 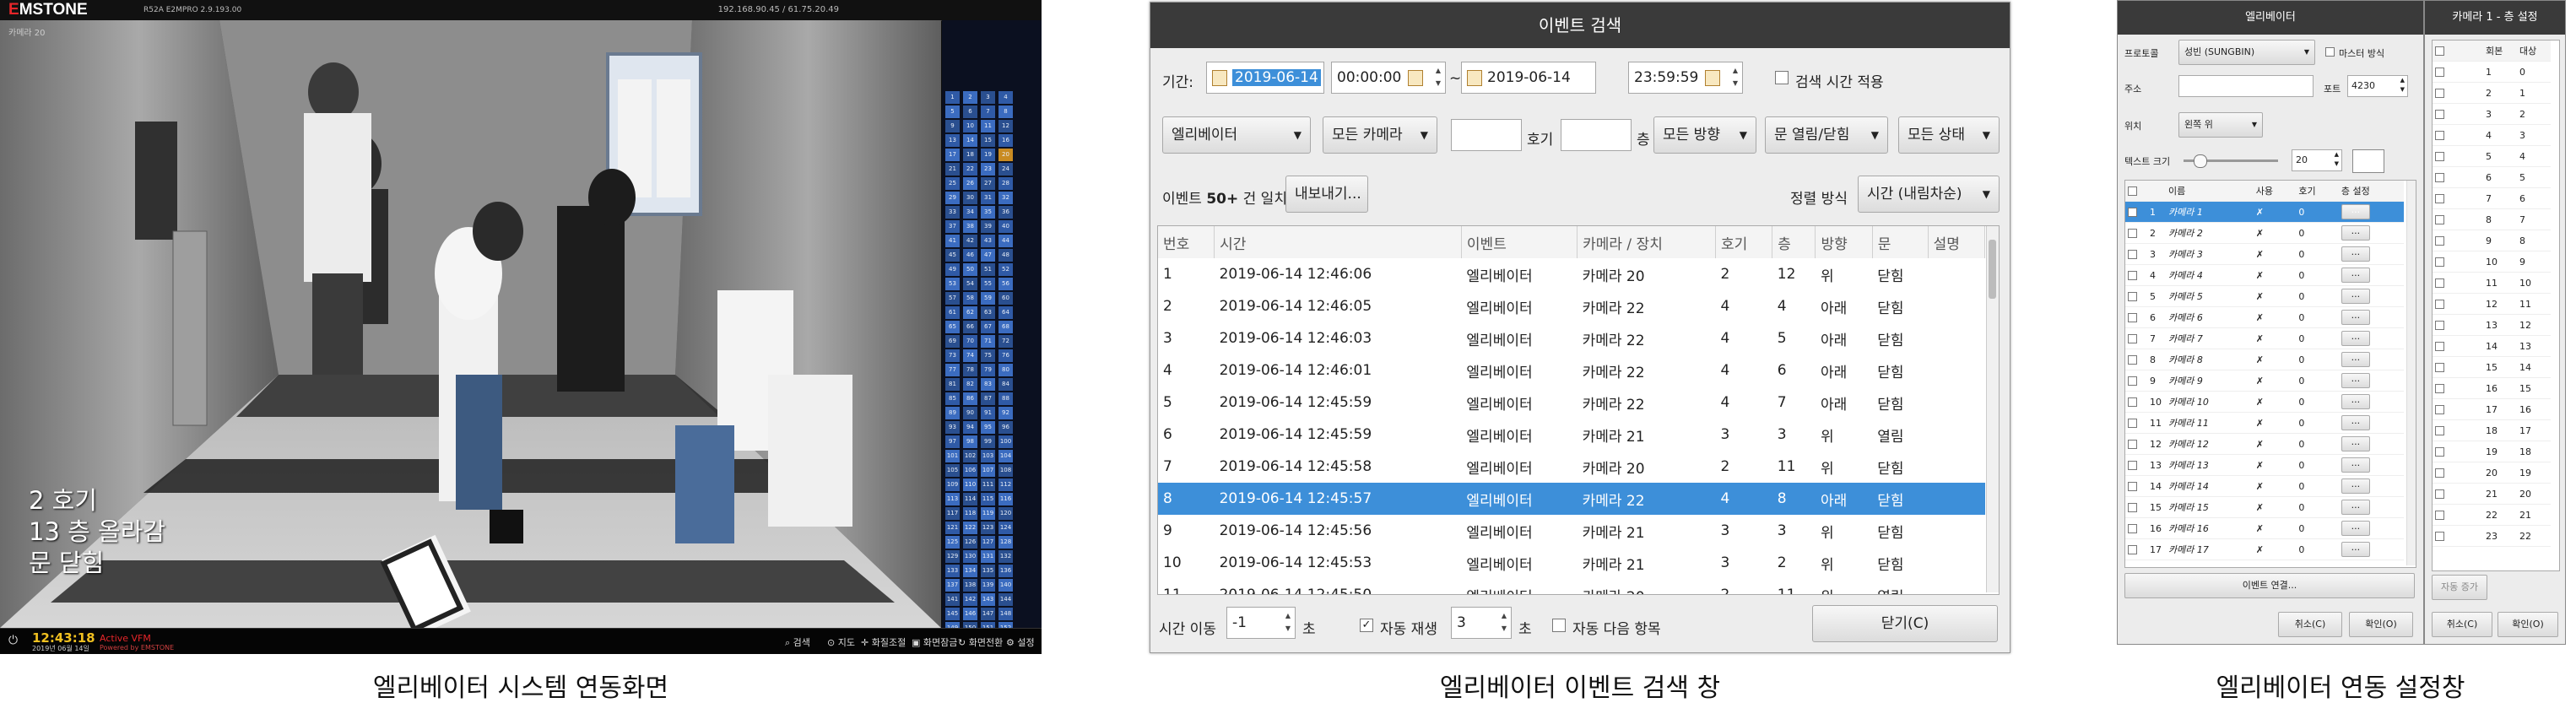 I want to click on toolbar-settings-button: ⚙ 설정, so click(x=1020, y=642).